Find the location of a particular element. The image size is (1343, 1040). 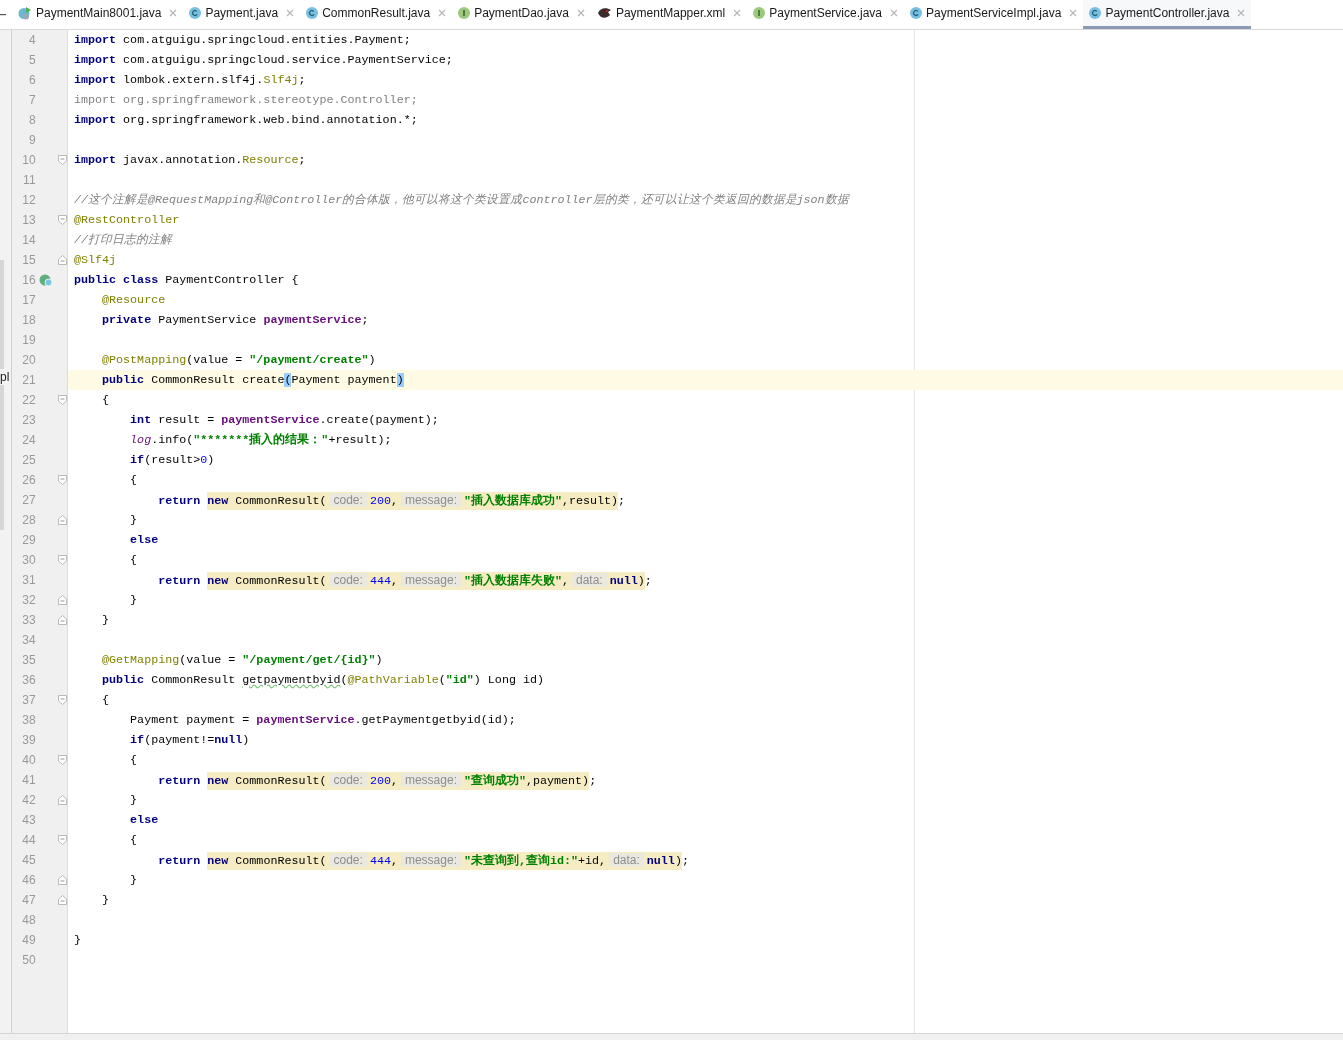

minus-icon is located at coordinates (3, 14).